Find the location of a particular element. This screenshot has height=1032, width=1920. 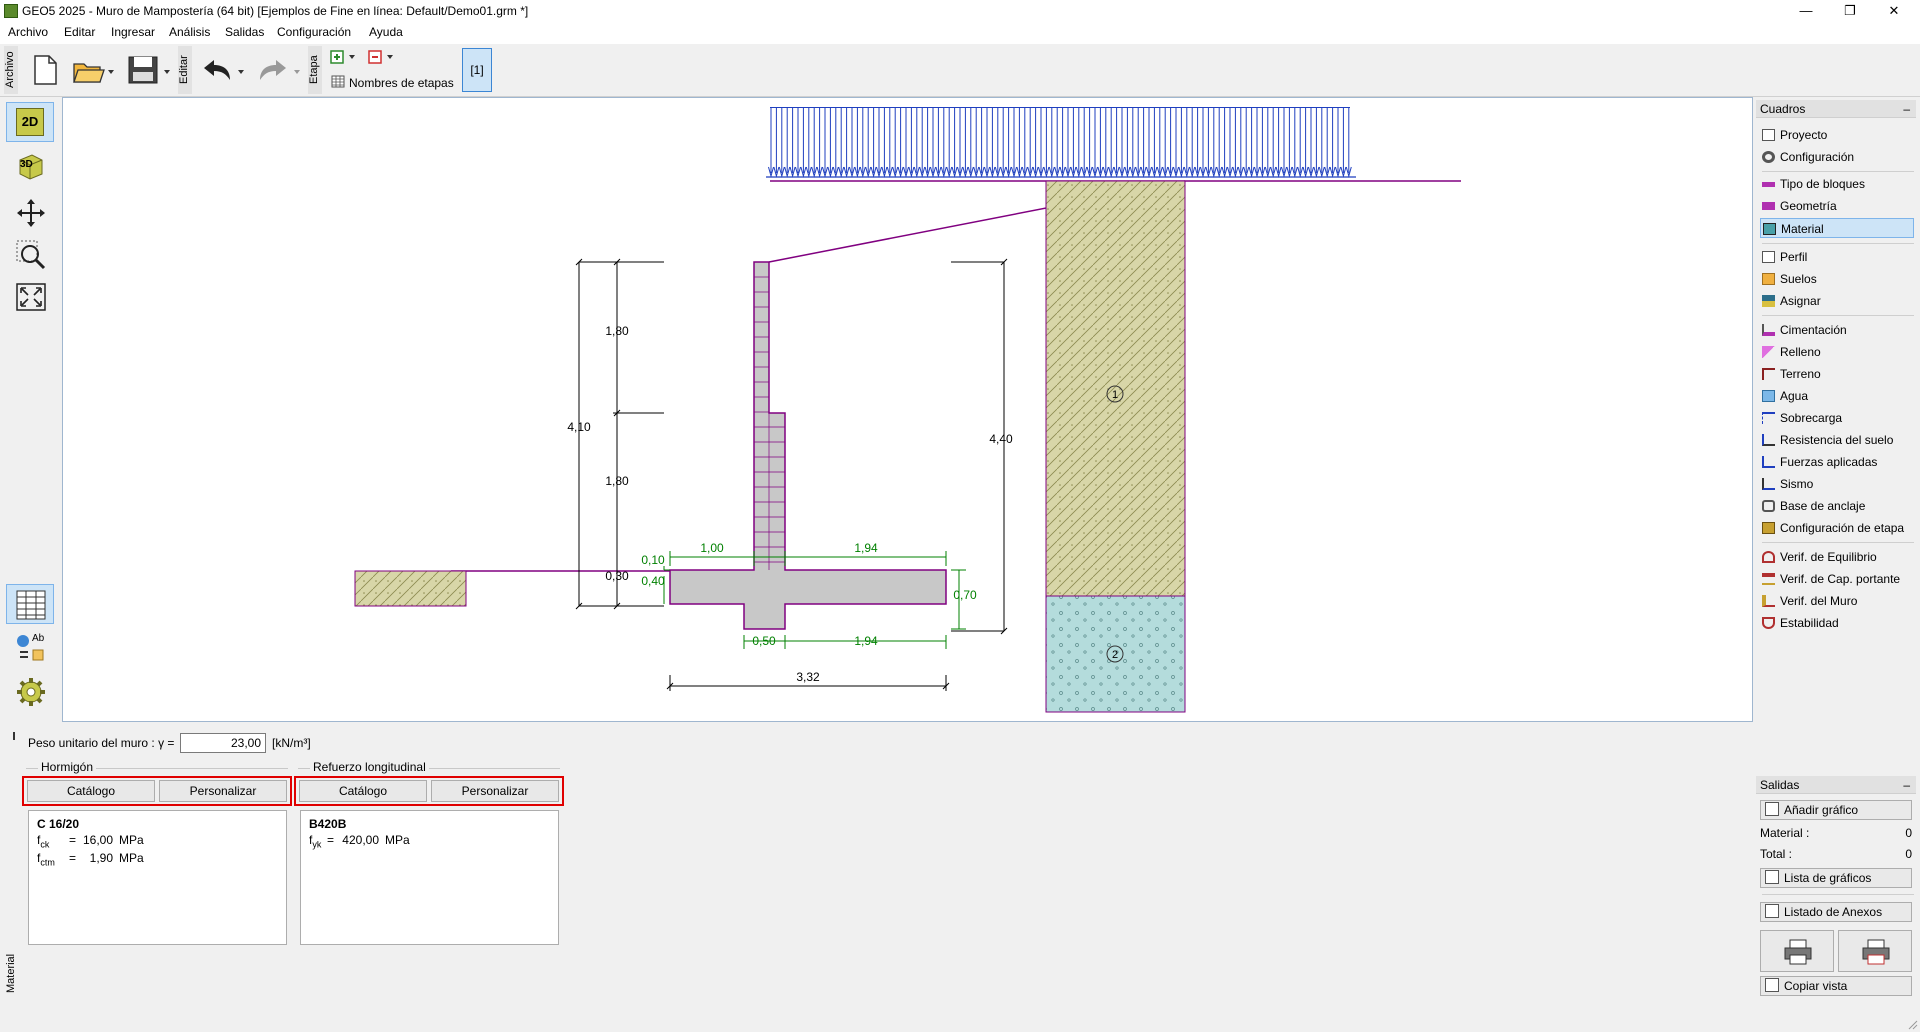

settings-button is located at coordinates (30, 692).